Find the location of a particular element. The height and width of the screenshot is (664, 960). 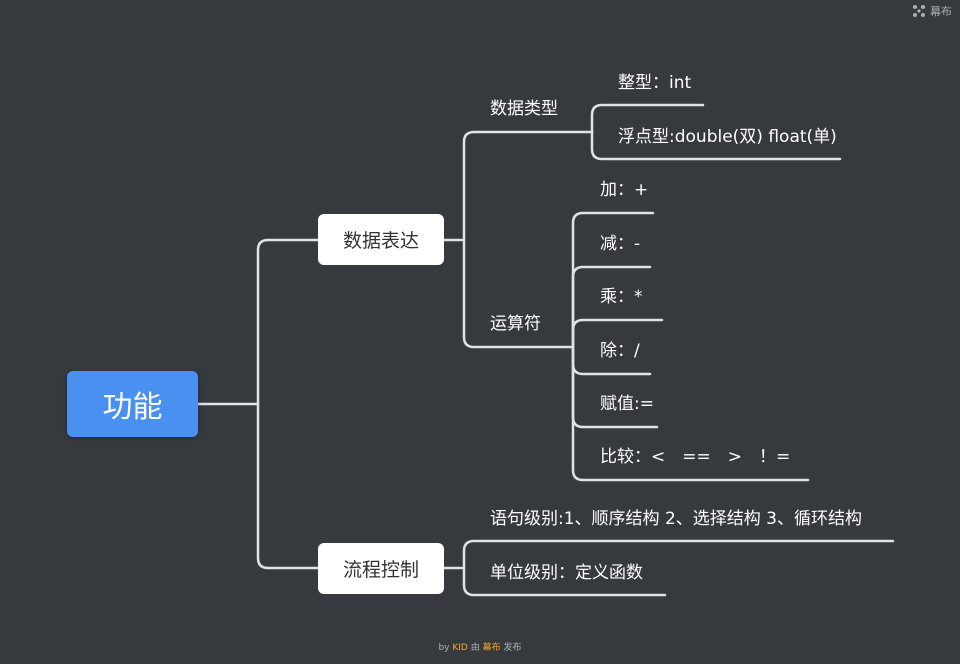

connector-root-data-expression is located at coordinates (288, 322).